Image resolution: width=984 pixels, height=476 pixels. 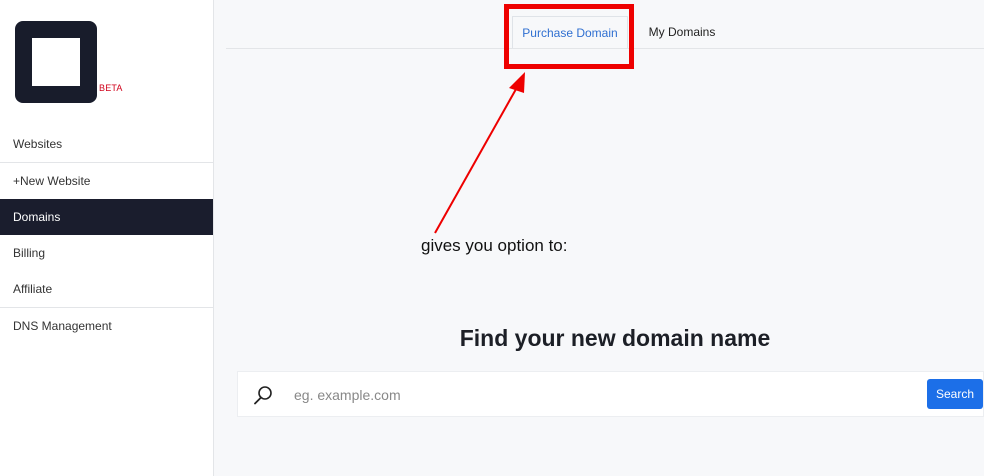 What do you see at coordinates (62, 326) in the screenshot?
I see `sidebar-item-label: DNS Management` at bounding box center [62, 326].